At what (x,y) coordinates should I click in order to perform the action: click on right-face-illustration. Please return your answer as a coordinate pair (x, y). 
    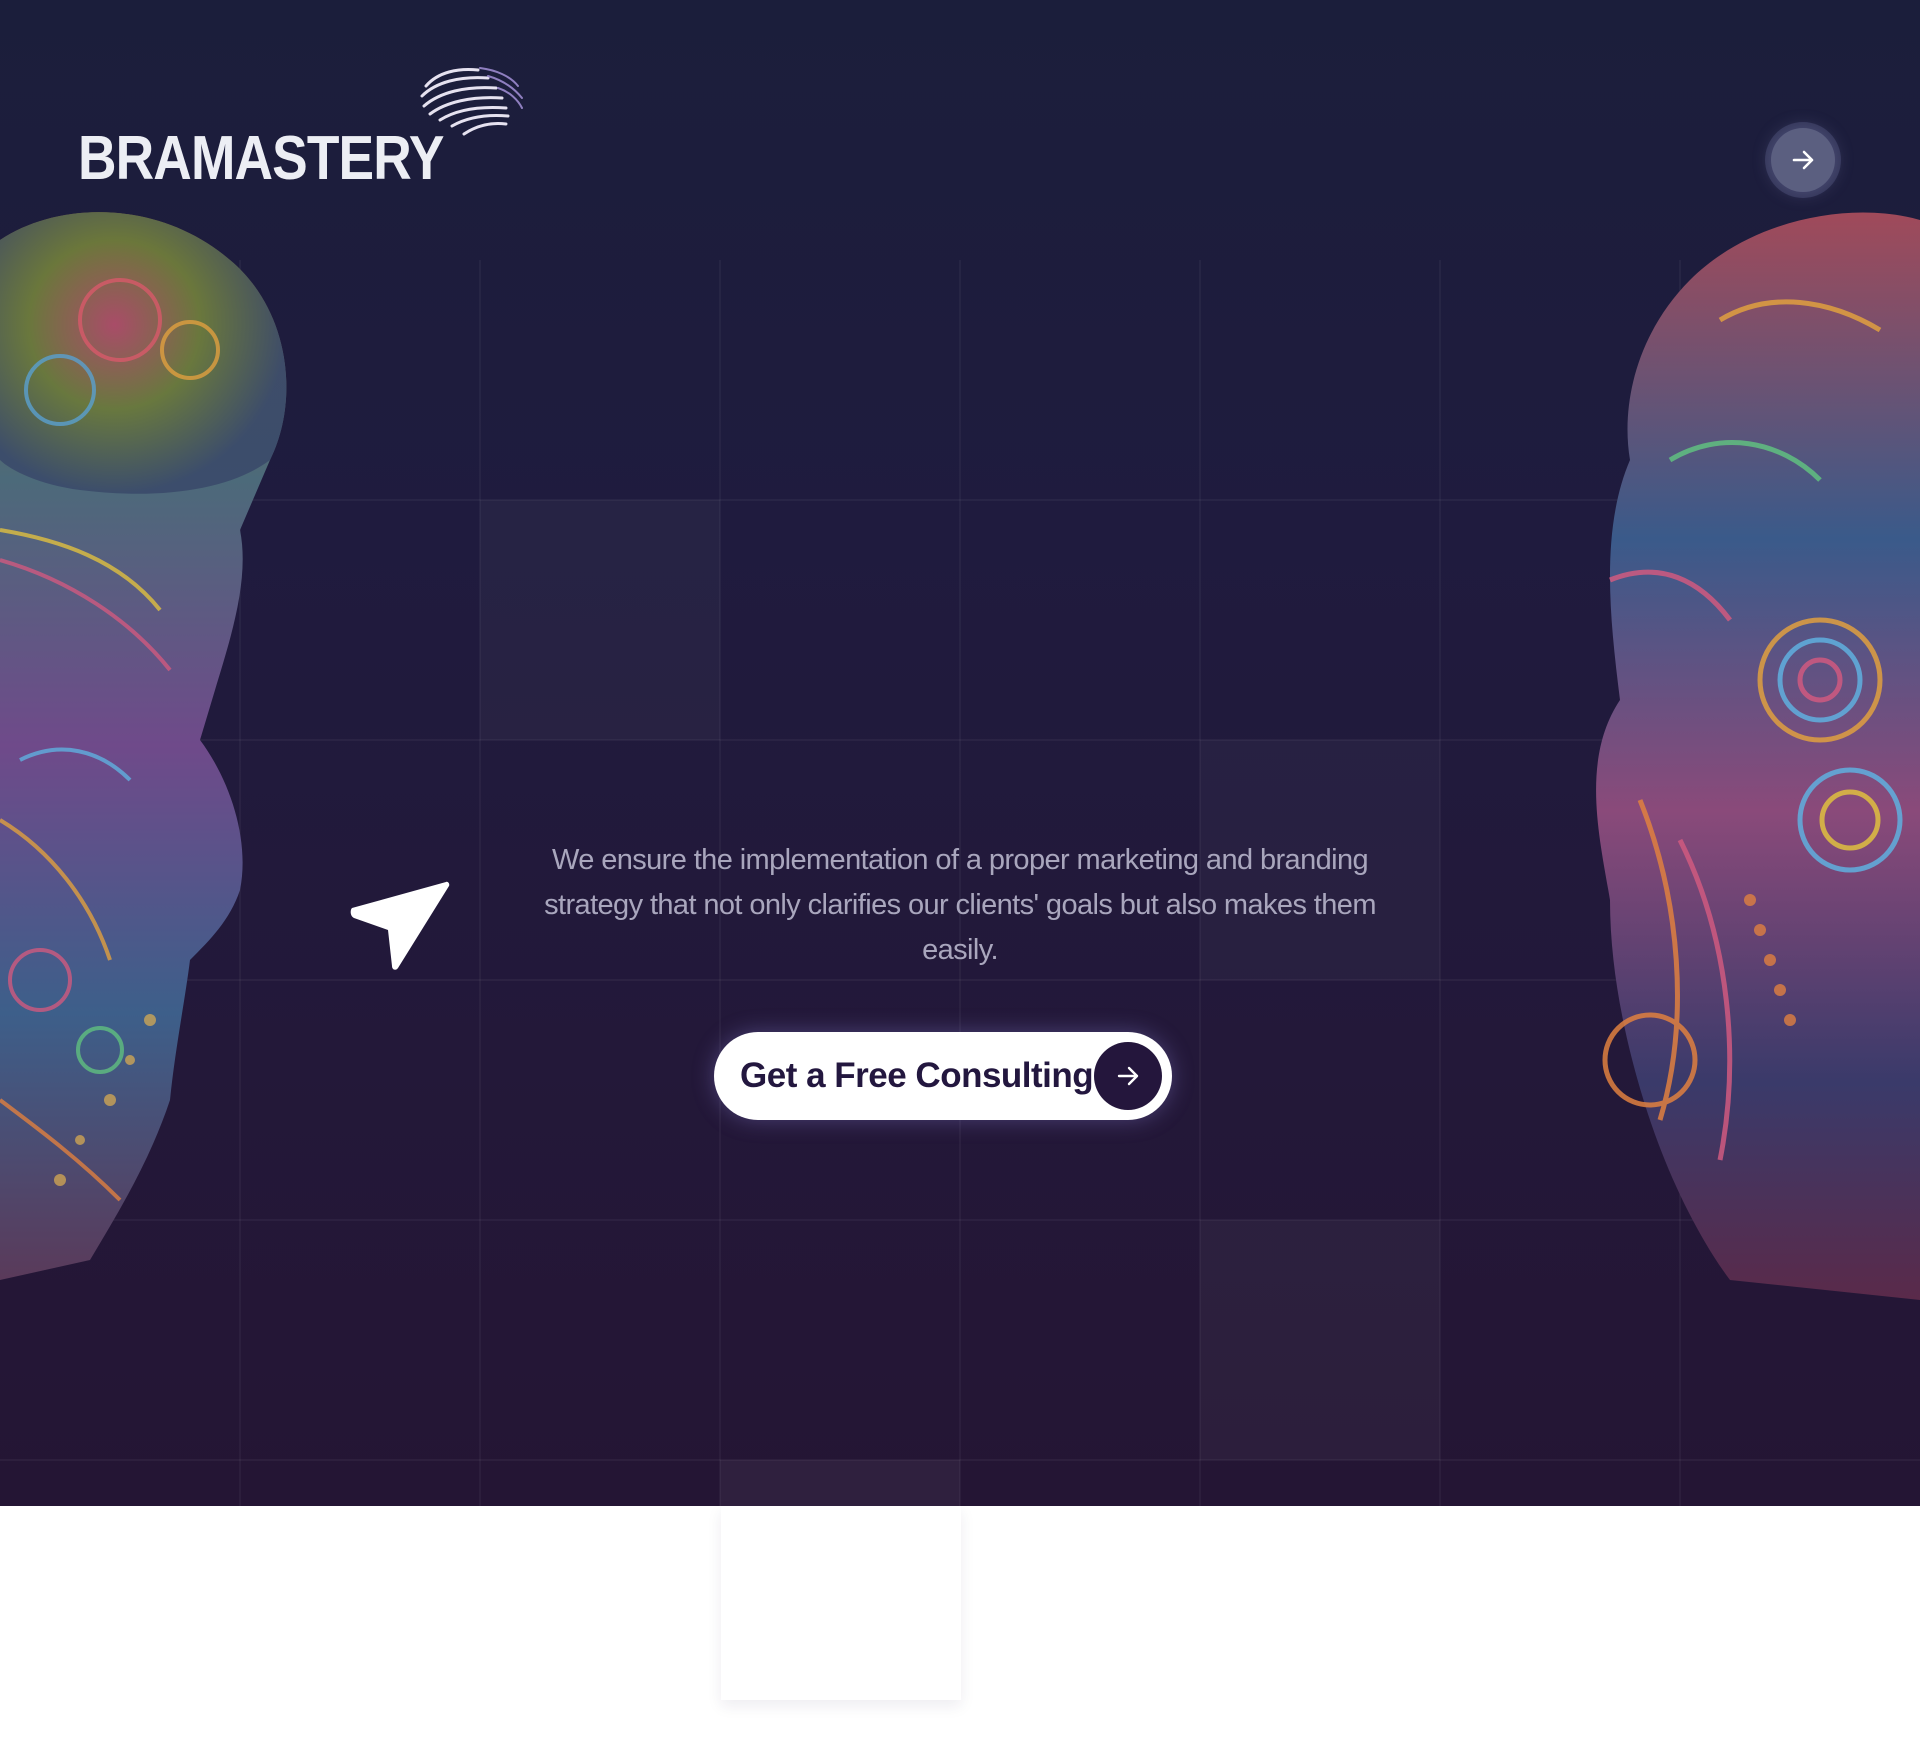
    Looking at the image, I should click on (1758, 756).